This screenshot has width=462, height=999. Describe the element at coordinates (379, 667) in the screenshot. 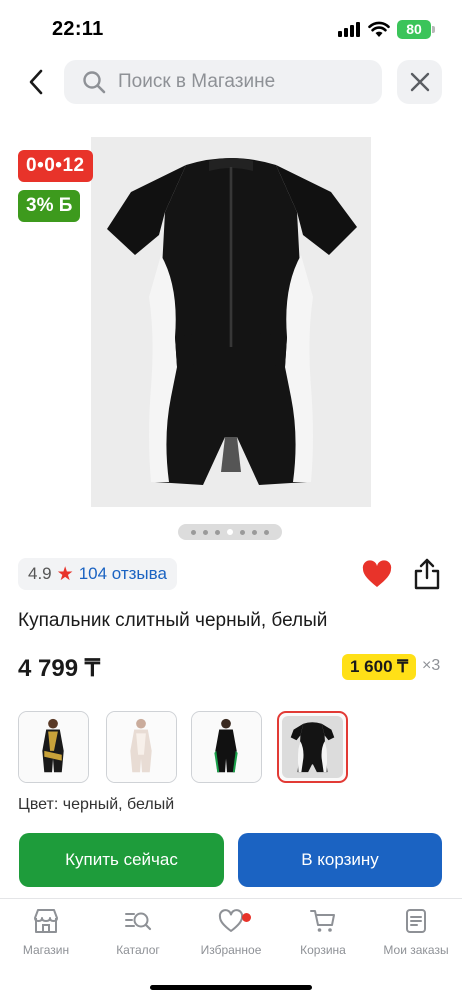

I see `installment-price-pill: 1 600 ₸` at that location.